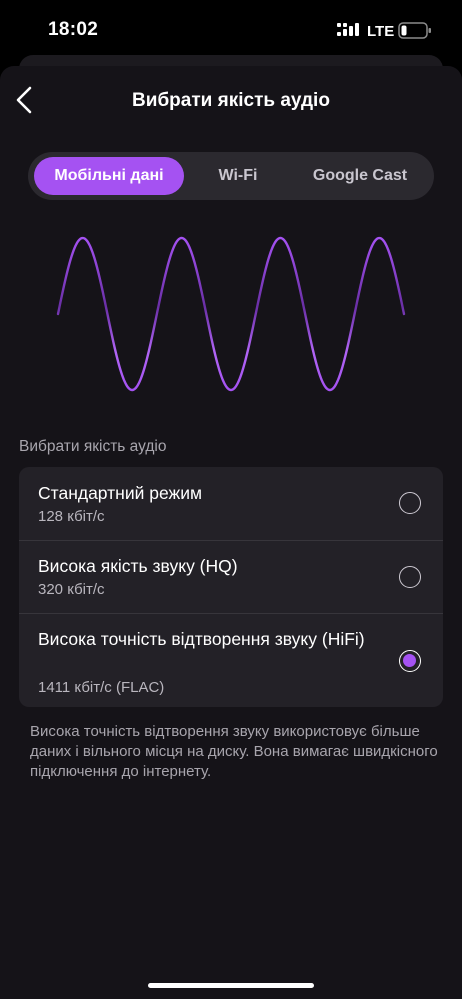 This screenshot has height=999, width=462. I want to click on tab-google-cast: Google Cast, so click(360, 176).